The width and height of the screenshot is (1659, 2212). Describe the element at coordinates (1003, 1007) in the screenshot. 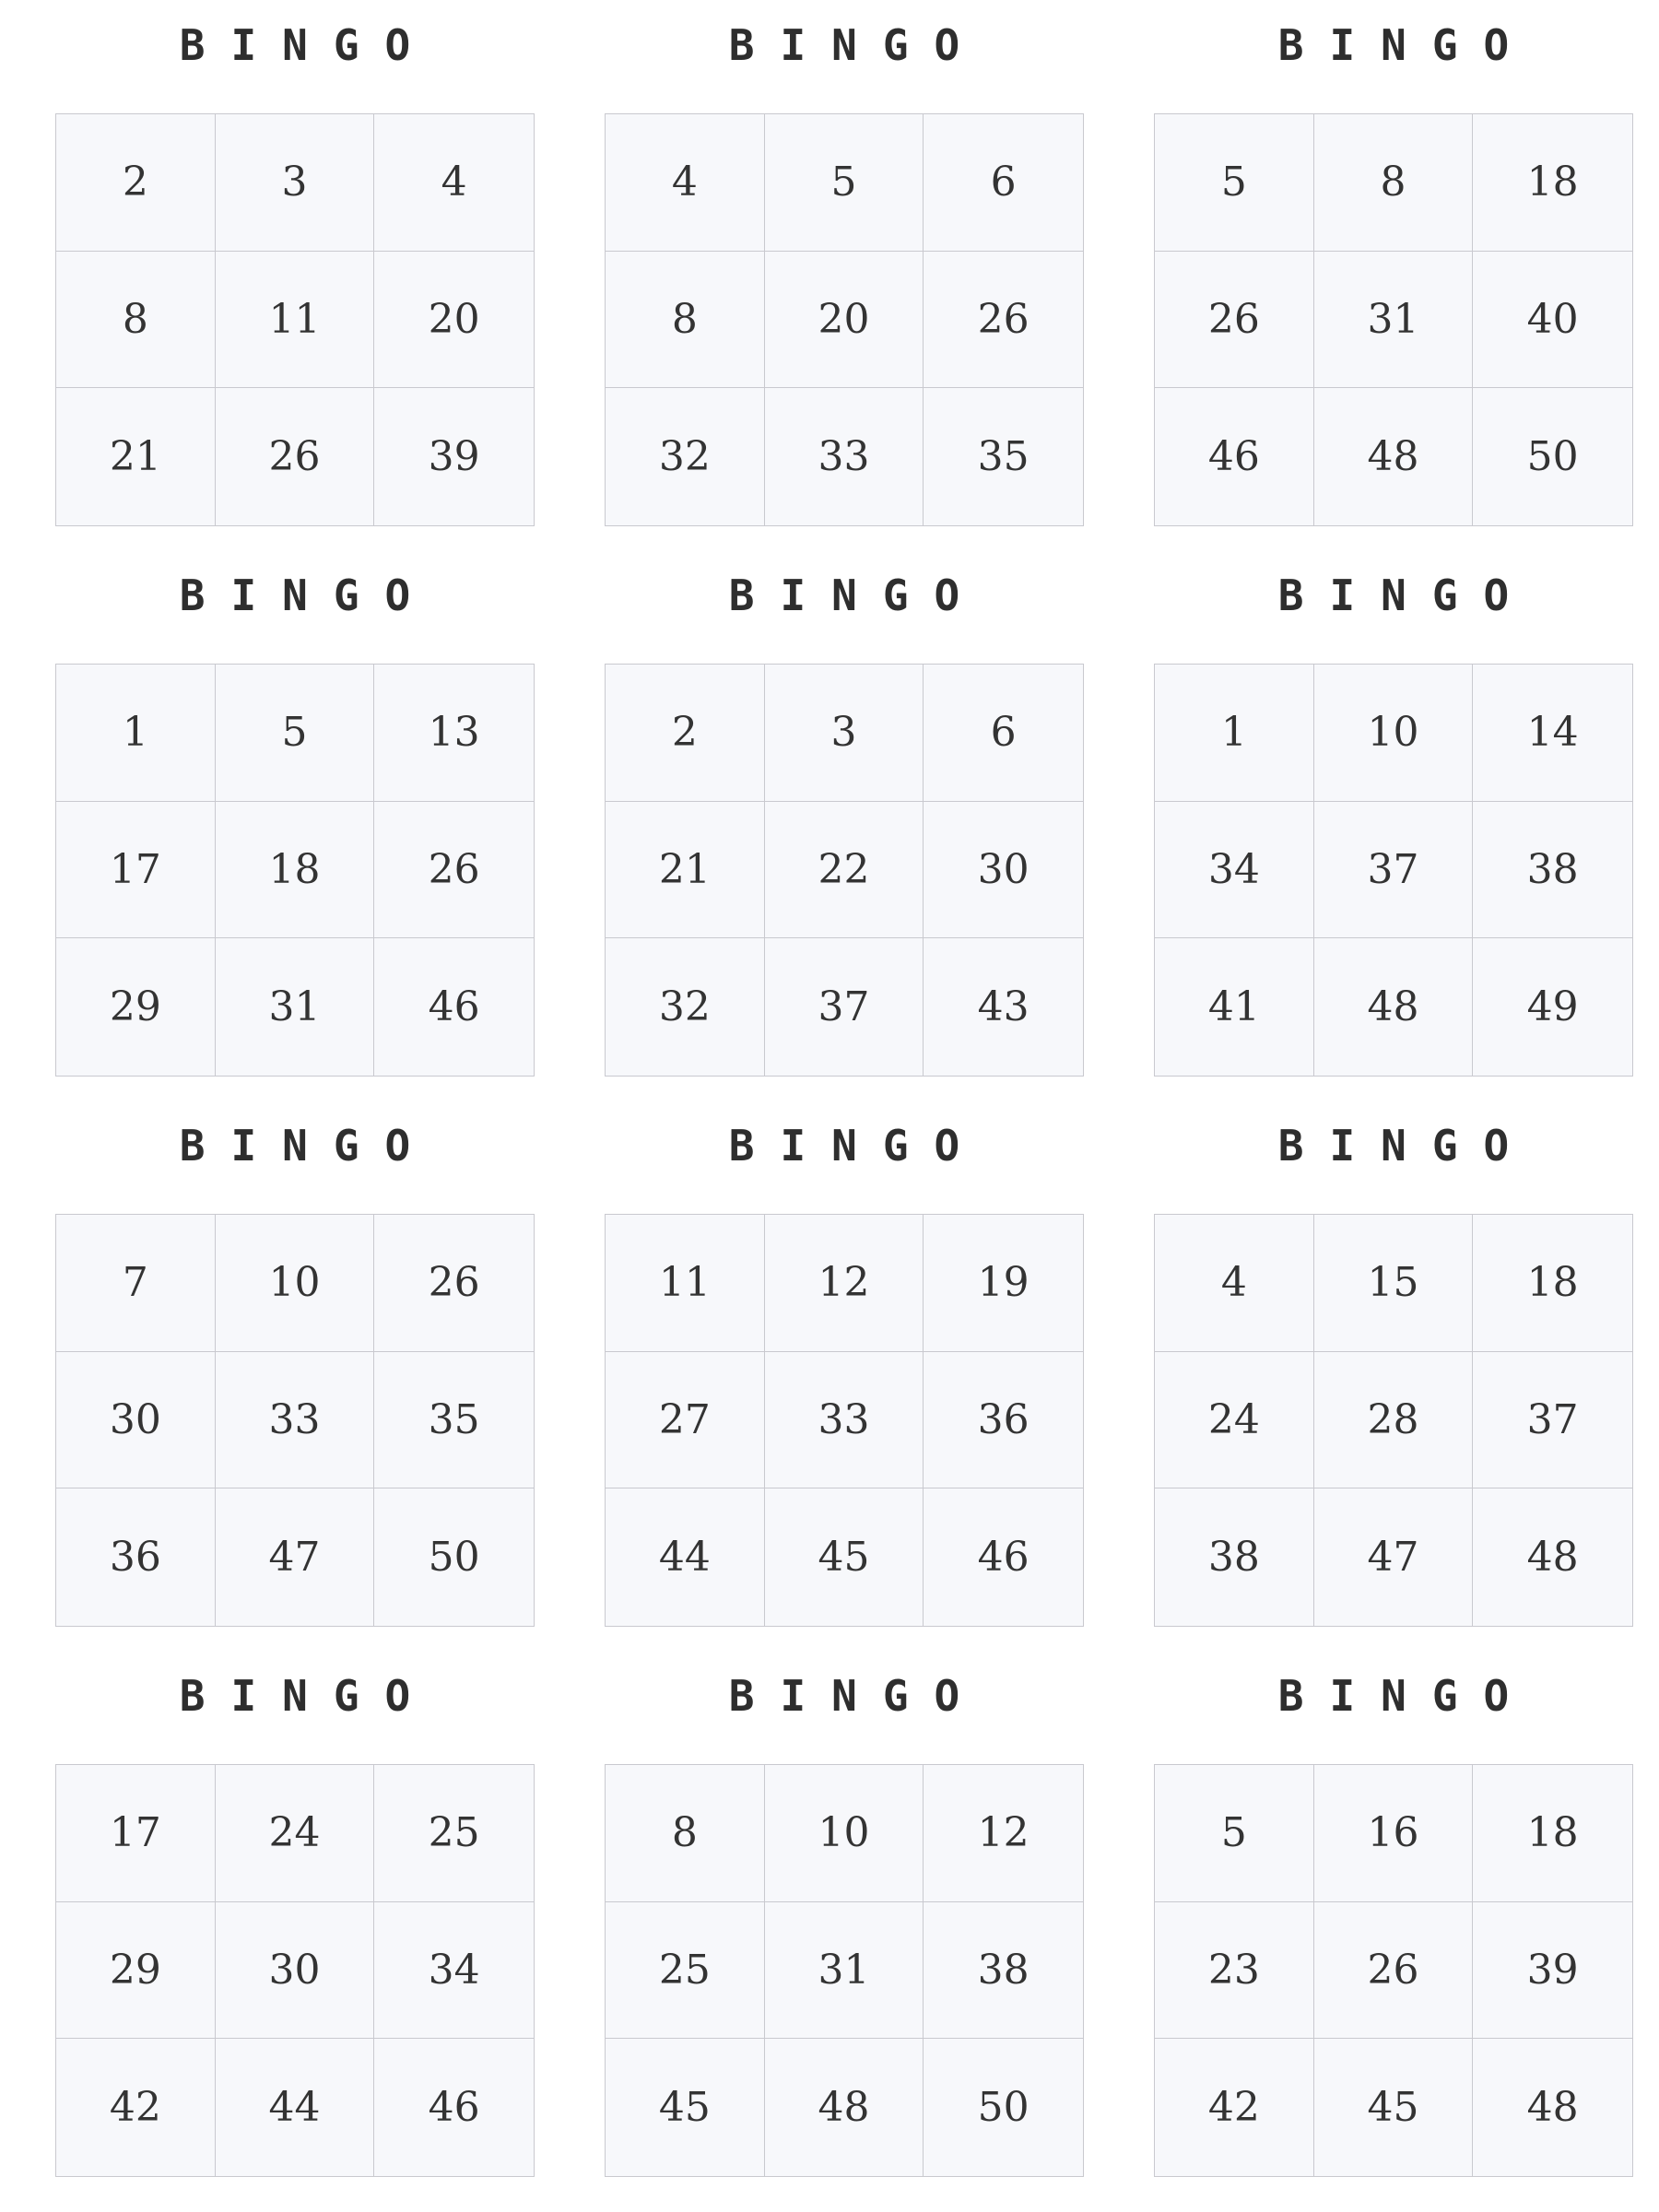

I see `bingo-cell: 43` at that location.